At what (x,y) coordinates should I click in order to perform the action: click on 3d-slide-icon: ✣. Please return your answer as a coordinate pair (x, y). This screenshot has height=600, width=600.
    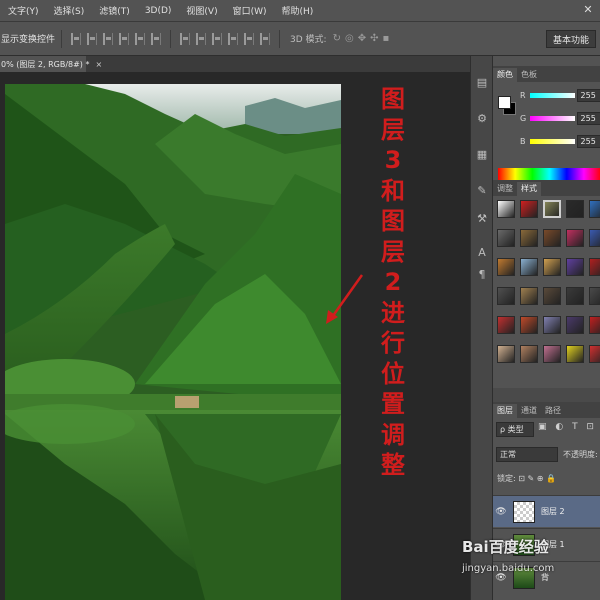
    Looking at the image, I should click on (374, 38).